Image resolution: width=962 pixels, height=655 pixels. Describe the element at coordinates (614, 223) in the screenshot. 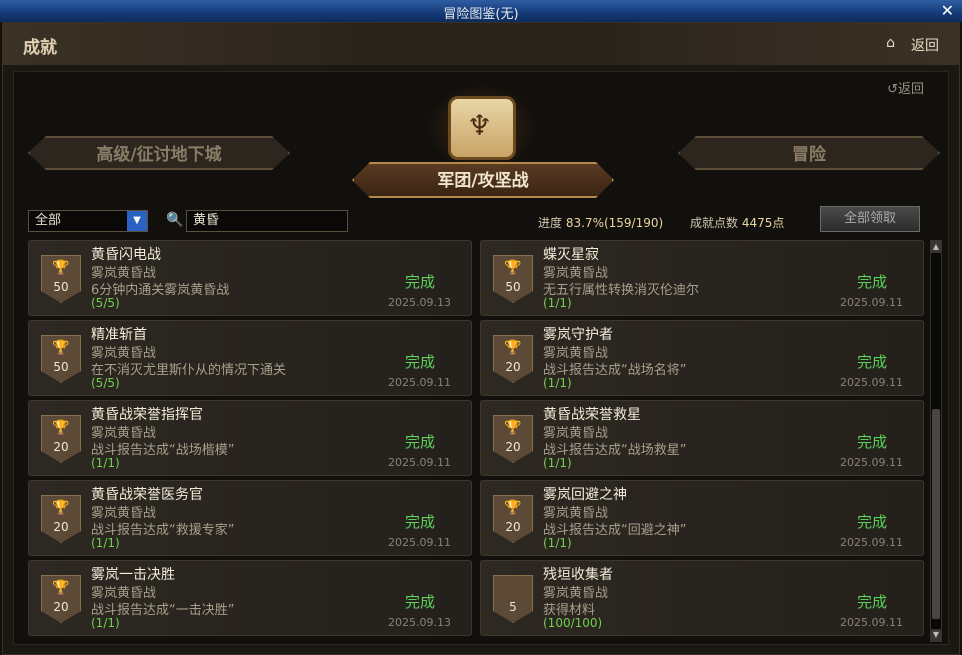

I see `progress-value: 83.7%(159/190)` at that location.